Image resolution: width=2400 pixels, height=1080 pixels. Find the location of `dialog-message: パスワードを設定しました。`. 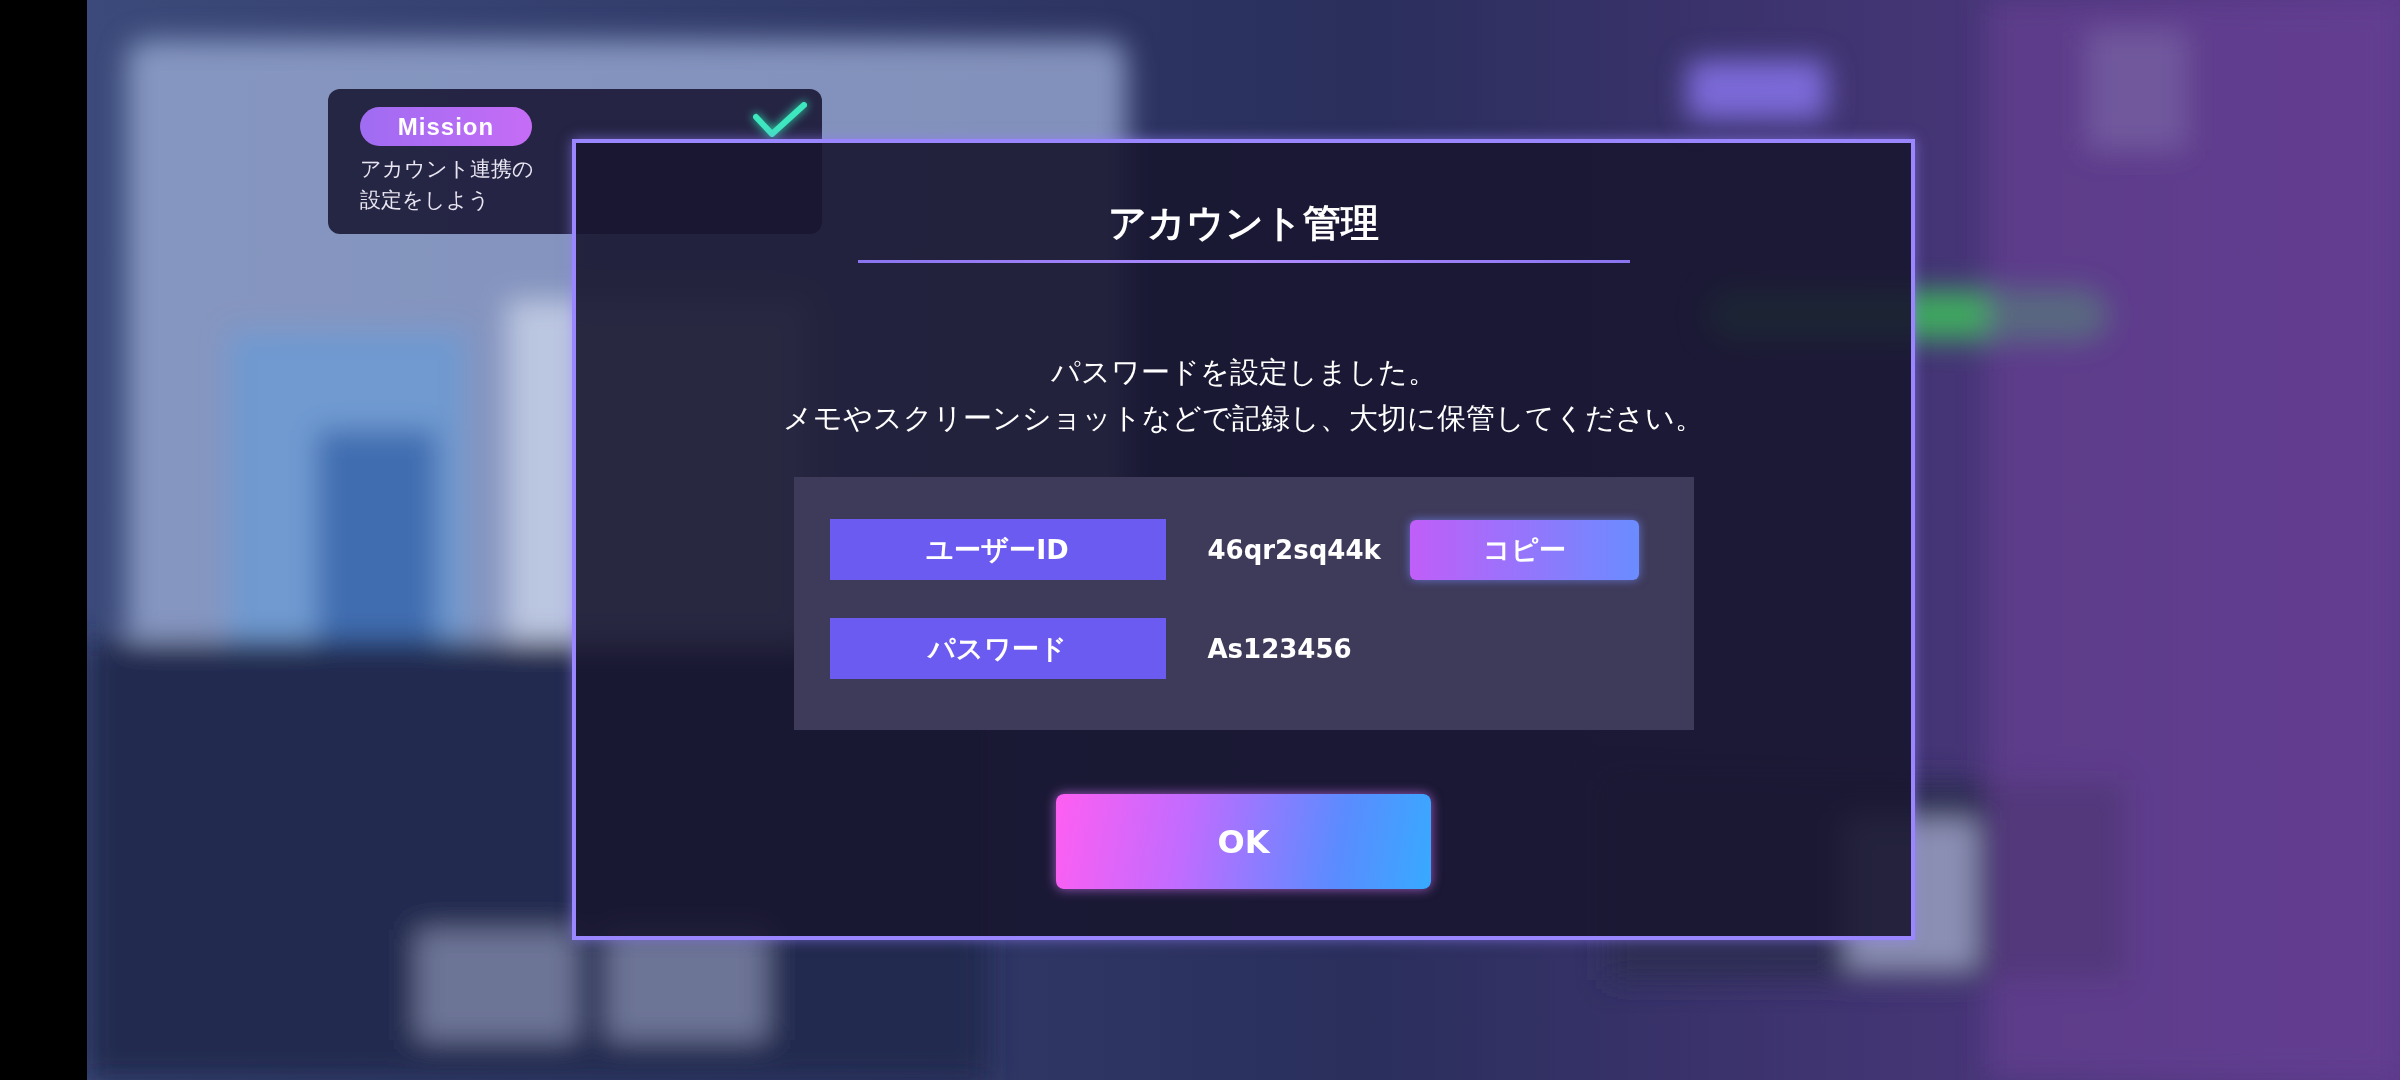

dialog-message: パスワードを設定しました。 is located at coordinates (1243, 372).